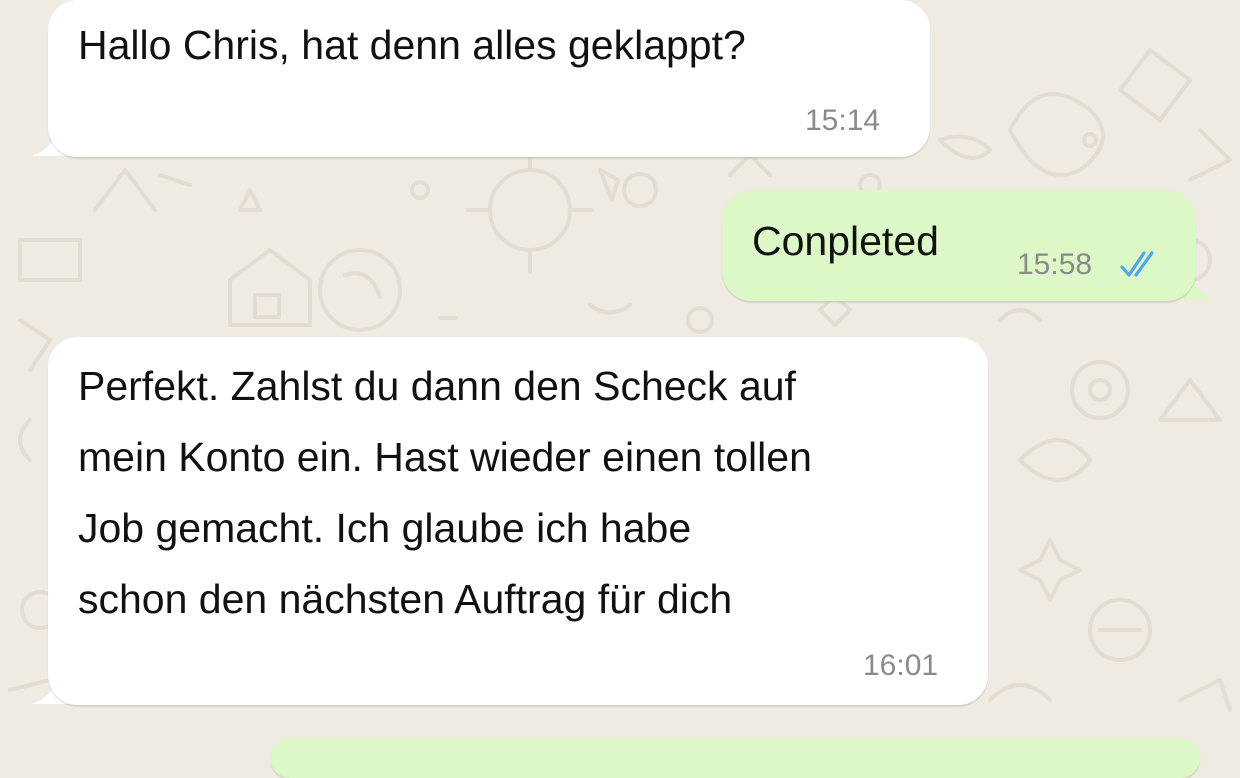  Describe the element at coordinates (843, 120) in the screenshot. I see `message-timestamp: 15:14` at that location.